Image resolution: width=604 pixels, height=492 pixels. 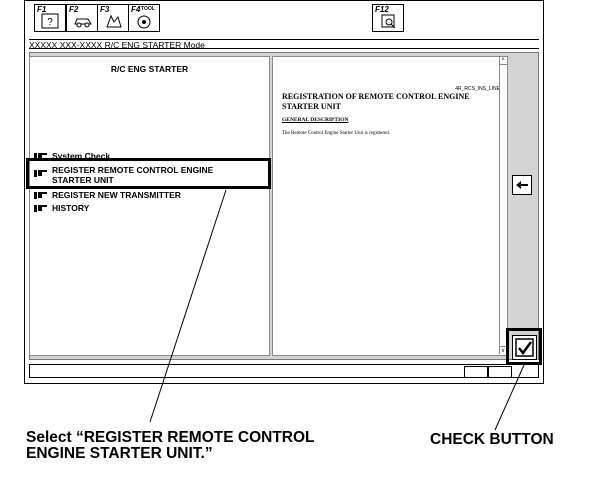 What do you see at coordinates (492, 439) in the screenshot?
I see `callout-check-button: CHECK BUTTON` at bounding box center [492, 439].